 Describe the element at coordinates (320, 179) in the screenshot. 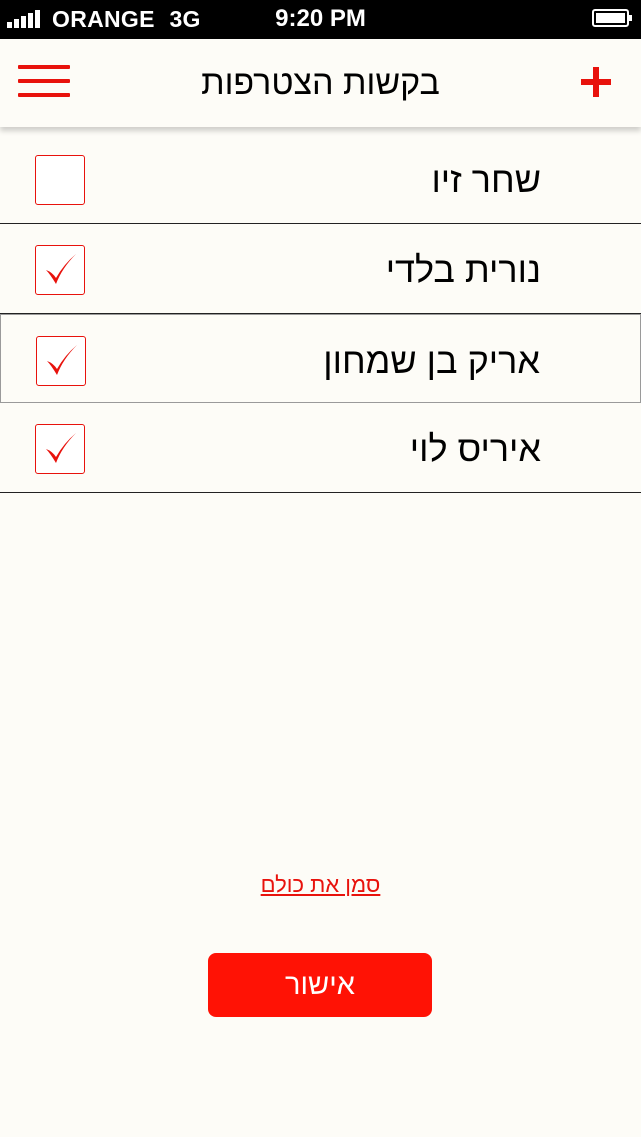

I see `request-row: שחר זיו` at that location.